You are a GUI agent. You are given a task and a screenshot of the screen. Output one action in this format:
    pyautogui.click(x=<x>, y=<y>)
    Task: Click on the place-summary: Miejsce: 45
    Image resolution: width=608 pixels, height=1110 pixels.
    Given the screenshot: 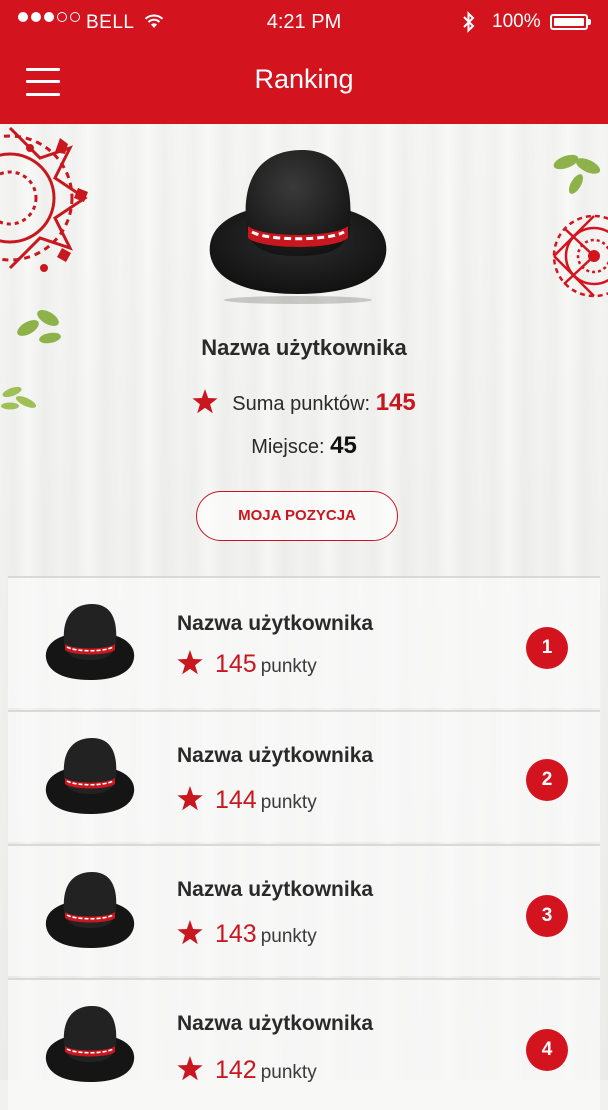 What is the action you would take?
    pyautogui.click(x=304, y=446)
    